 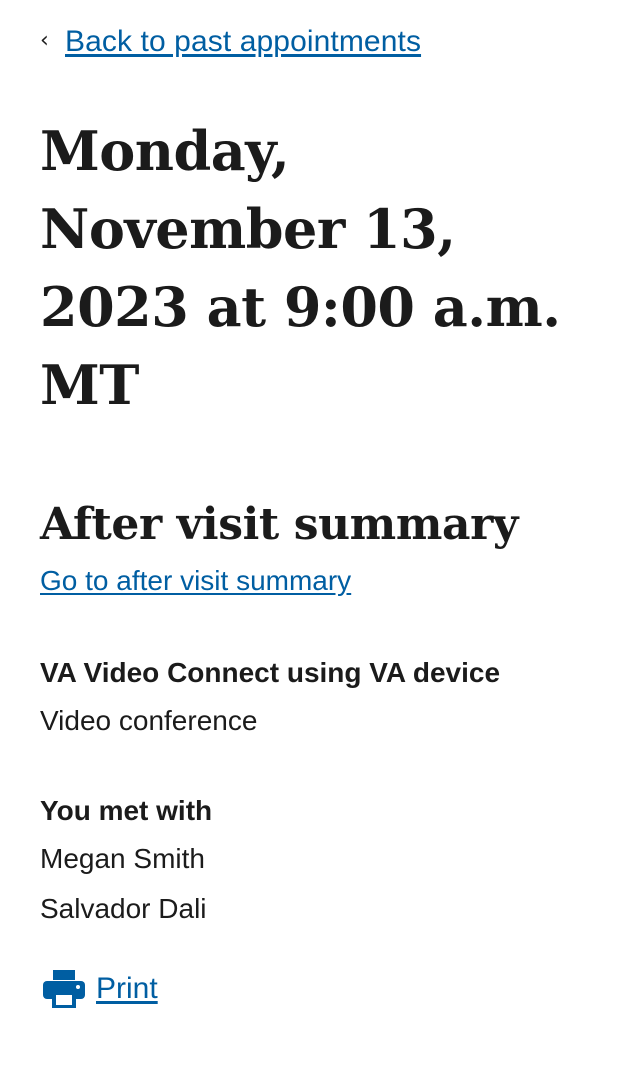 I want to click on met-with-heading: You met with, so click(x=126, y=810).